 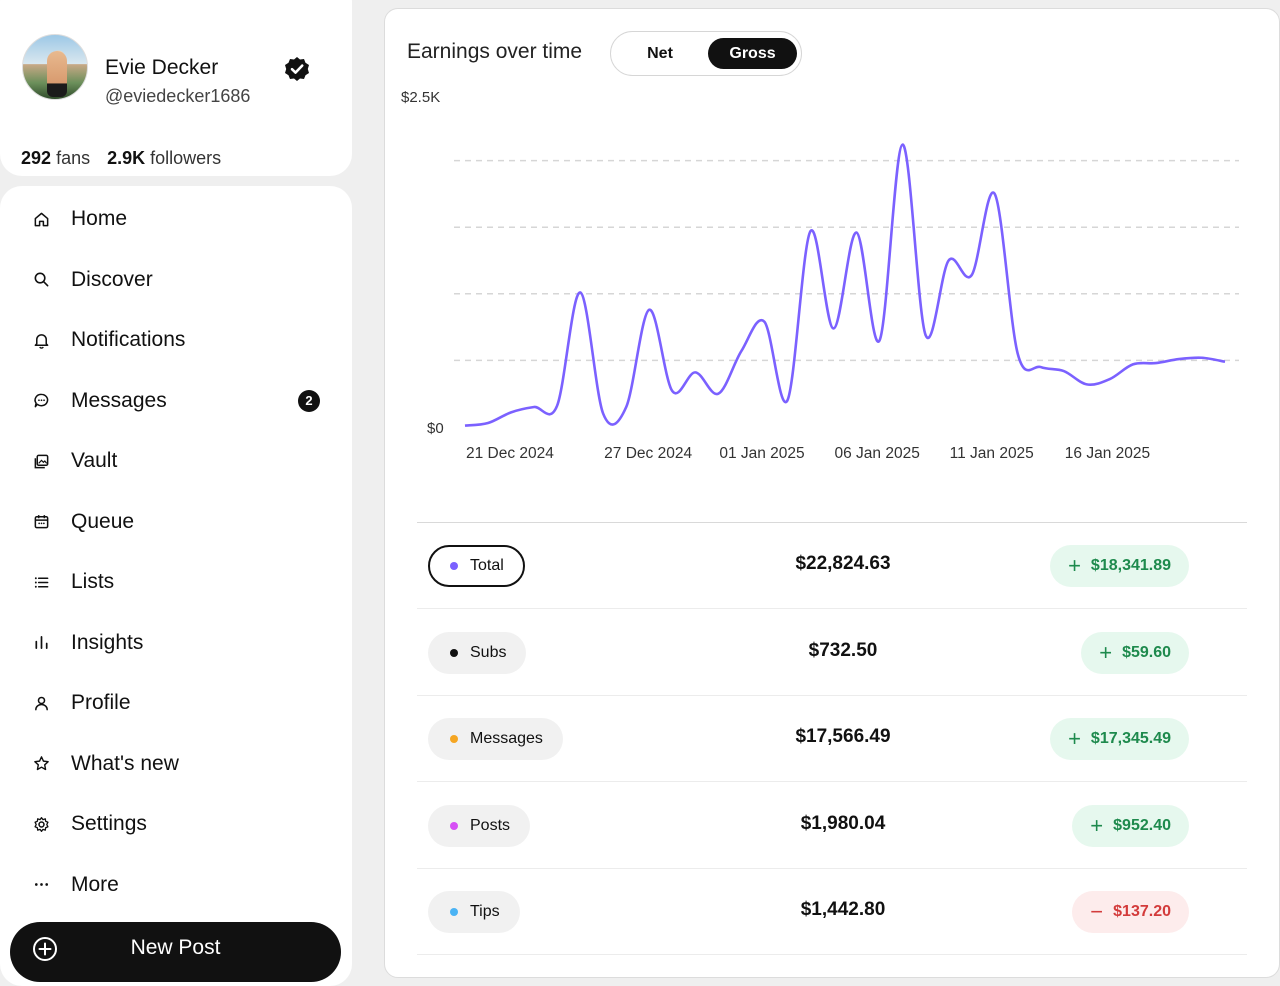 What do you see at coordinates (41, 461) in the screenshot?
I see `image-stack-icon` at bounding box center [41, 461].